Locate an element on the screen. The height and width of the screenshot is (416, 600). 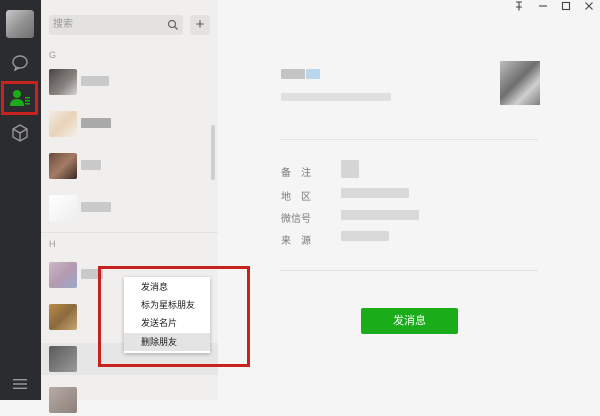
region-value-pixelated is located at coordinates (375, 193).